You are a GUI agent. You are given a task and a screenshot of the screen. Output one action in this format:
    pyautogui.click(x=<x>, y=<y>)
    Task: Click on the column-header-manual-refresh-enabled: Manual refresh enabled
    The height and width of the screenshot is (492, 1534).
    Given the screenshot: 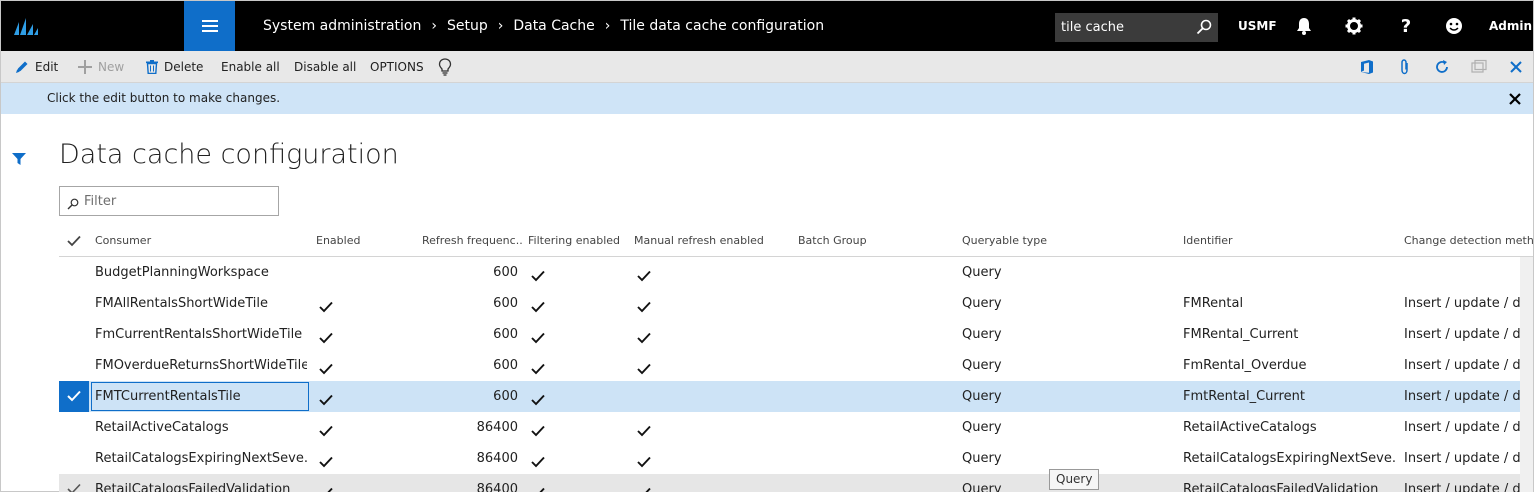 What is the action you would take?
    pyautogui.click(x=714, y=241)
    